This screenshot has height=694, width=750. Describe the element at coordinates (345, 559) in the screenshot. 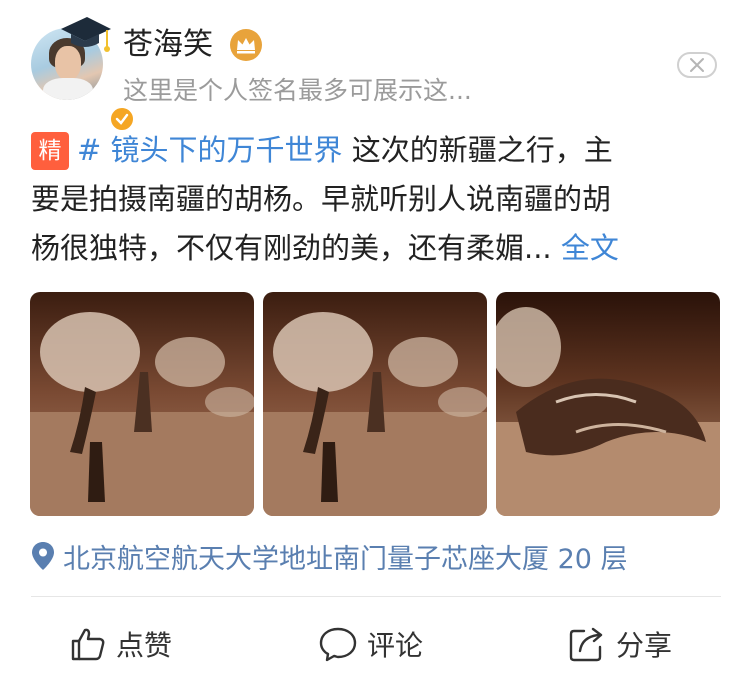

I see `location-text: 北京航空航天大学地址南门量子芯座大厦 20 层` at that location.